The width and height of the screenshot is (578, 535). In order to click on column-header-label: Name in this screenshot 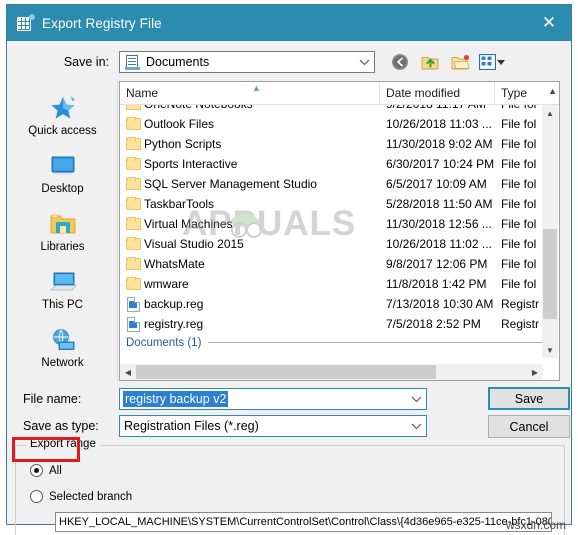, I will do `click(142, 93)`.